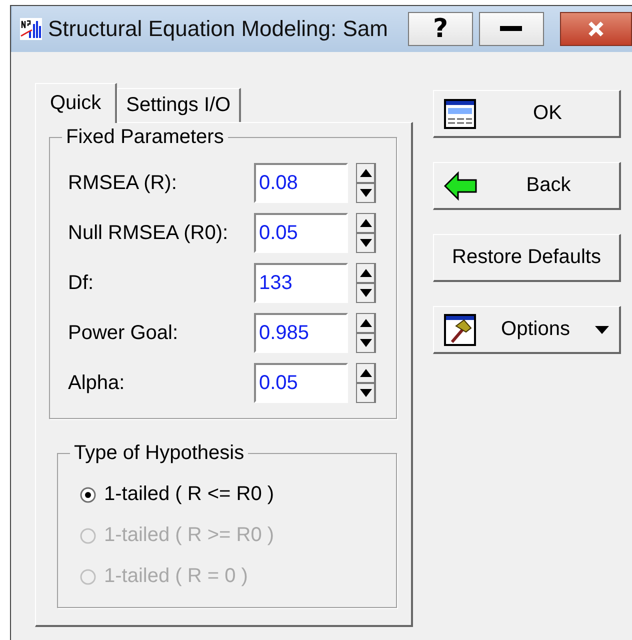  What do you see at coordinates (602, 330) in the screenshot?
I see `caret-icon` at bounding box center [602, 330].